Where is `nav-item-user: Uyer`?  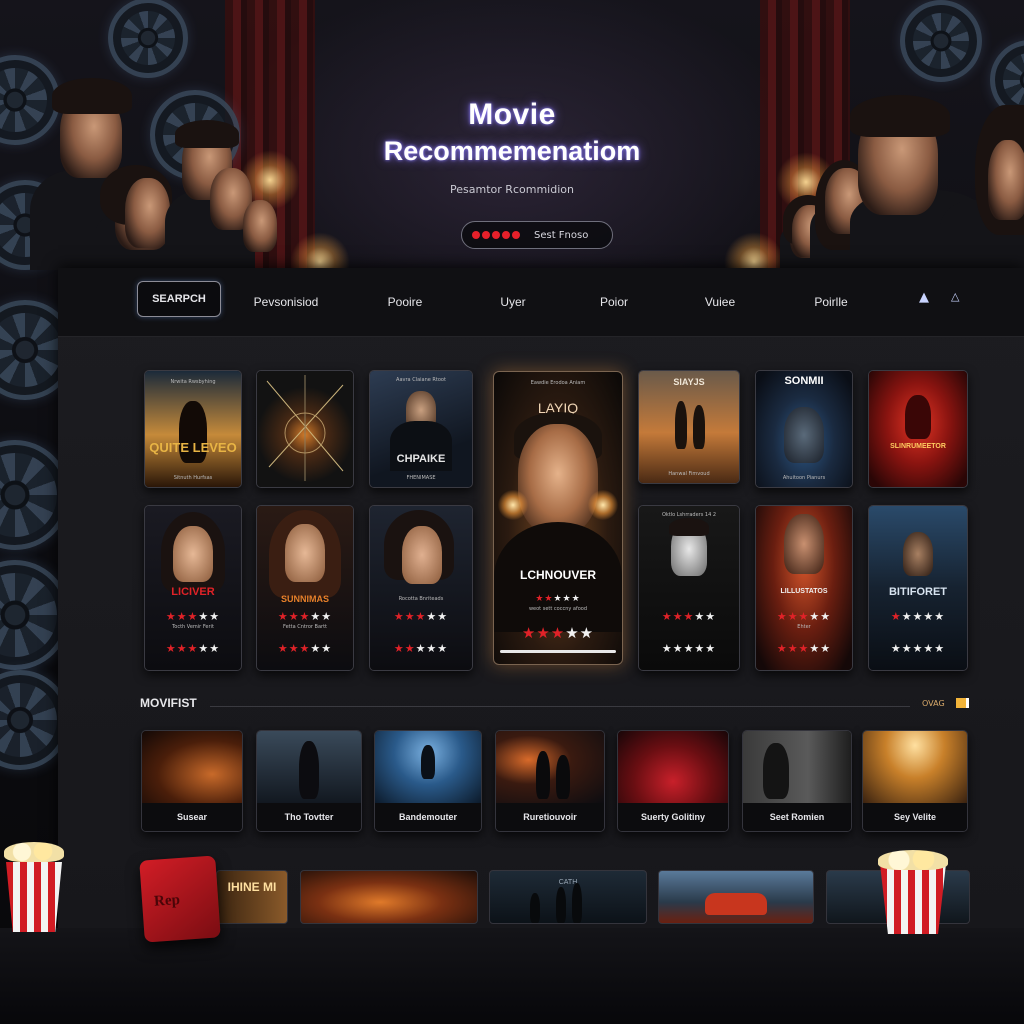
nav-item-user: Uyer is located at coordinates (513, 302).